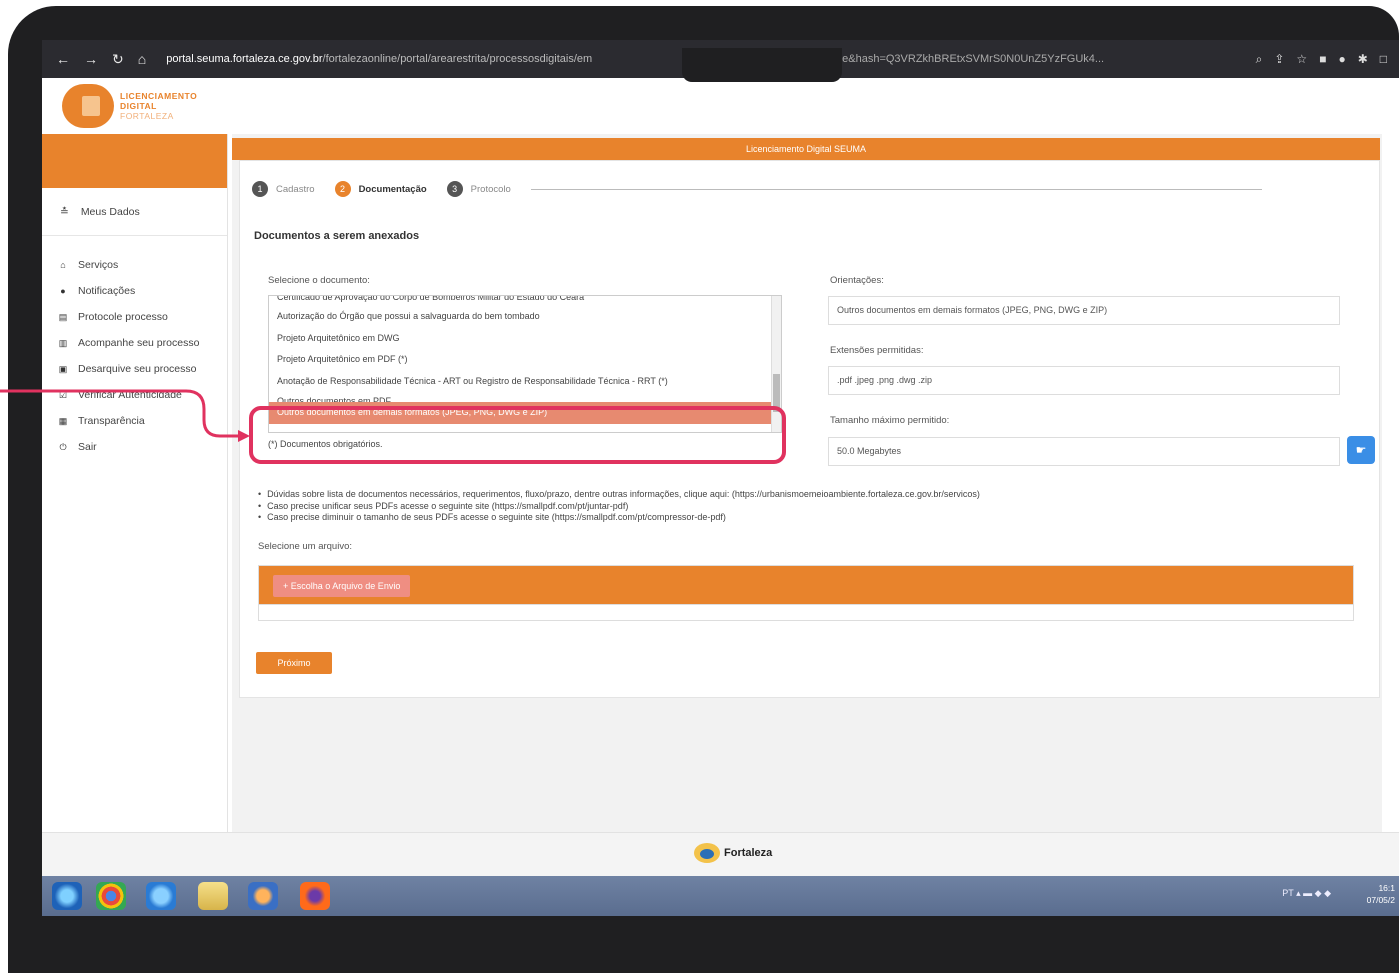 The image size is (1399, 973). I want to click on city-logo-icon, so click(707, 853).